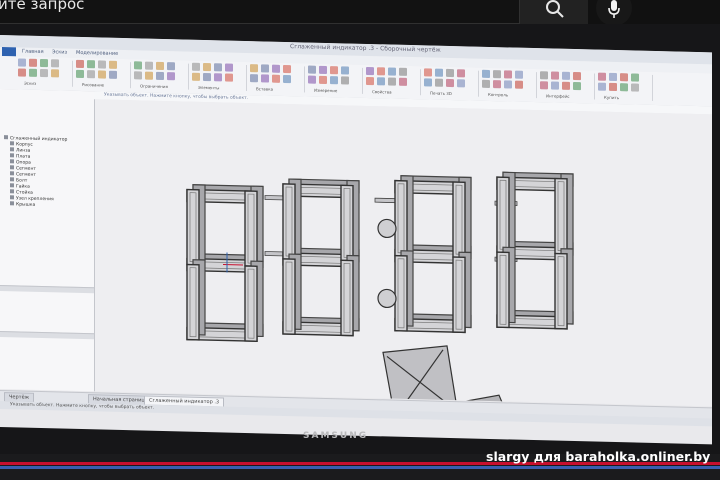  Describe the element at coordinates (97, 53) in the screenshot. I see `ribbon-tab: Моделирование` at that location.